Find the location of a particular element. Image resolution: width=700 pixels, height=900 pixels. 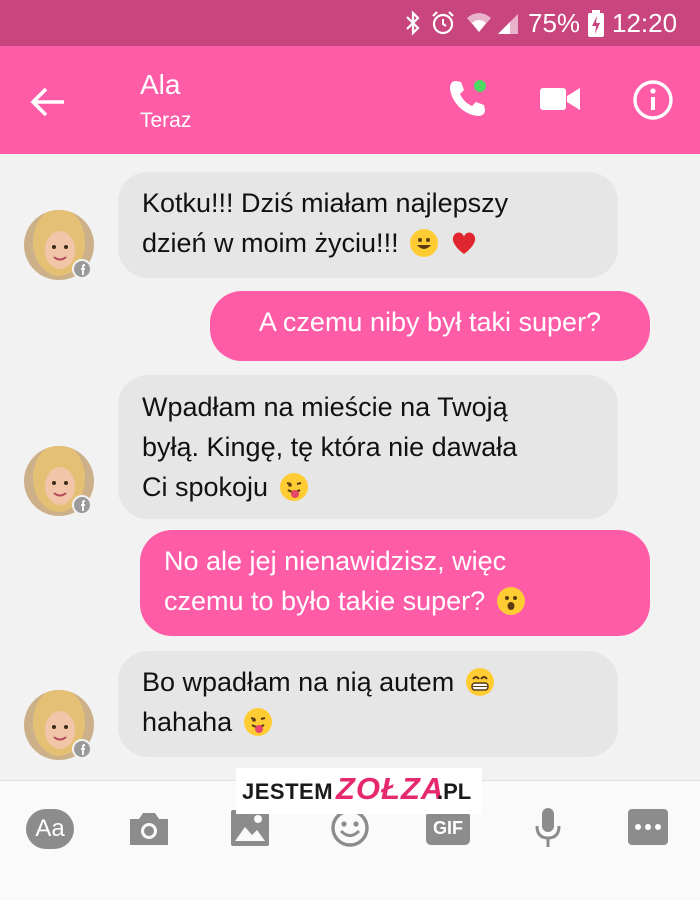

more-options-icon is located at coordinates (648, 827).